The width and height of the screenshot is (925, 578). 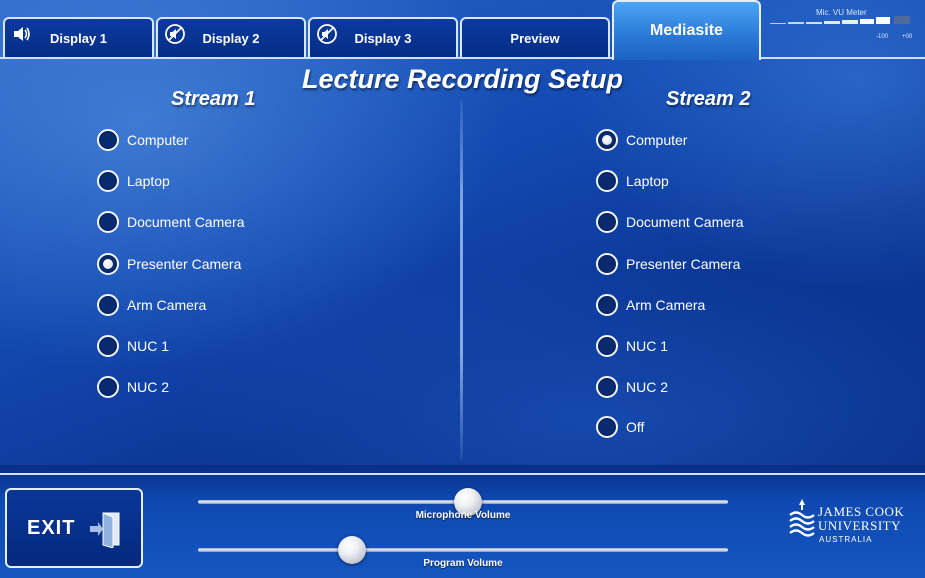 I want to click on tab-display-1: Display 1, so click(x=78, y=37).